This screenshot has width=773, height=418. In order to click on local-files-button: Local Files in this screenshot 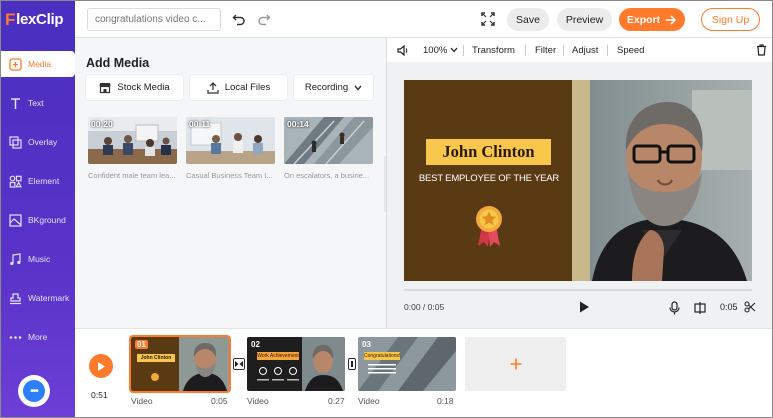, I will do `click(238, 87)`.